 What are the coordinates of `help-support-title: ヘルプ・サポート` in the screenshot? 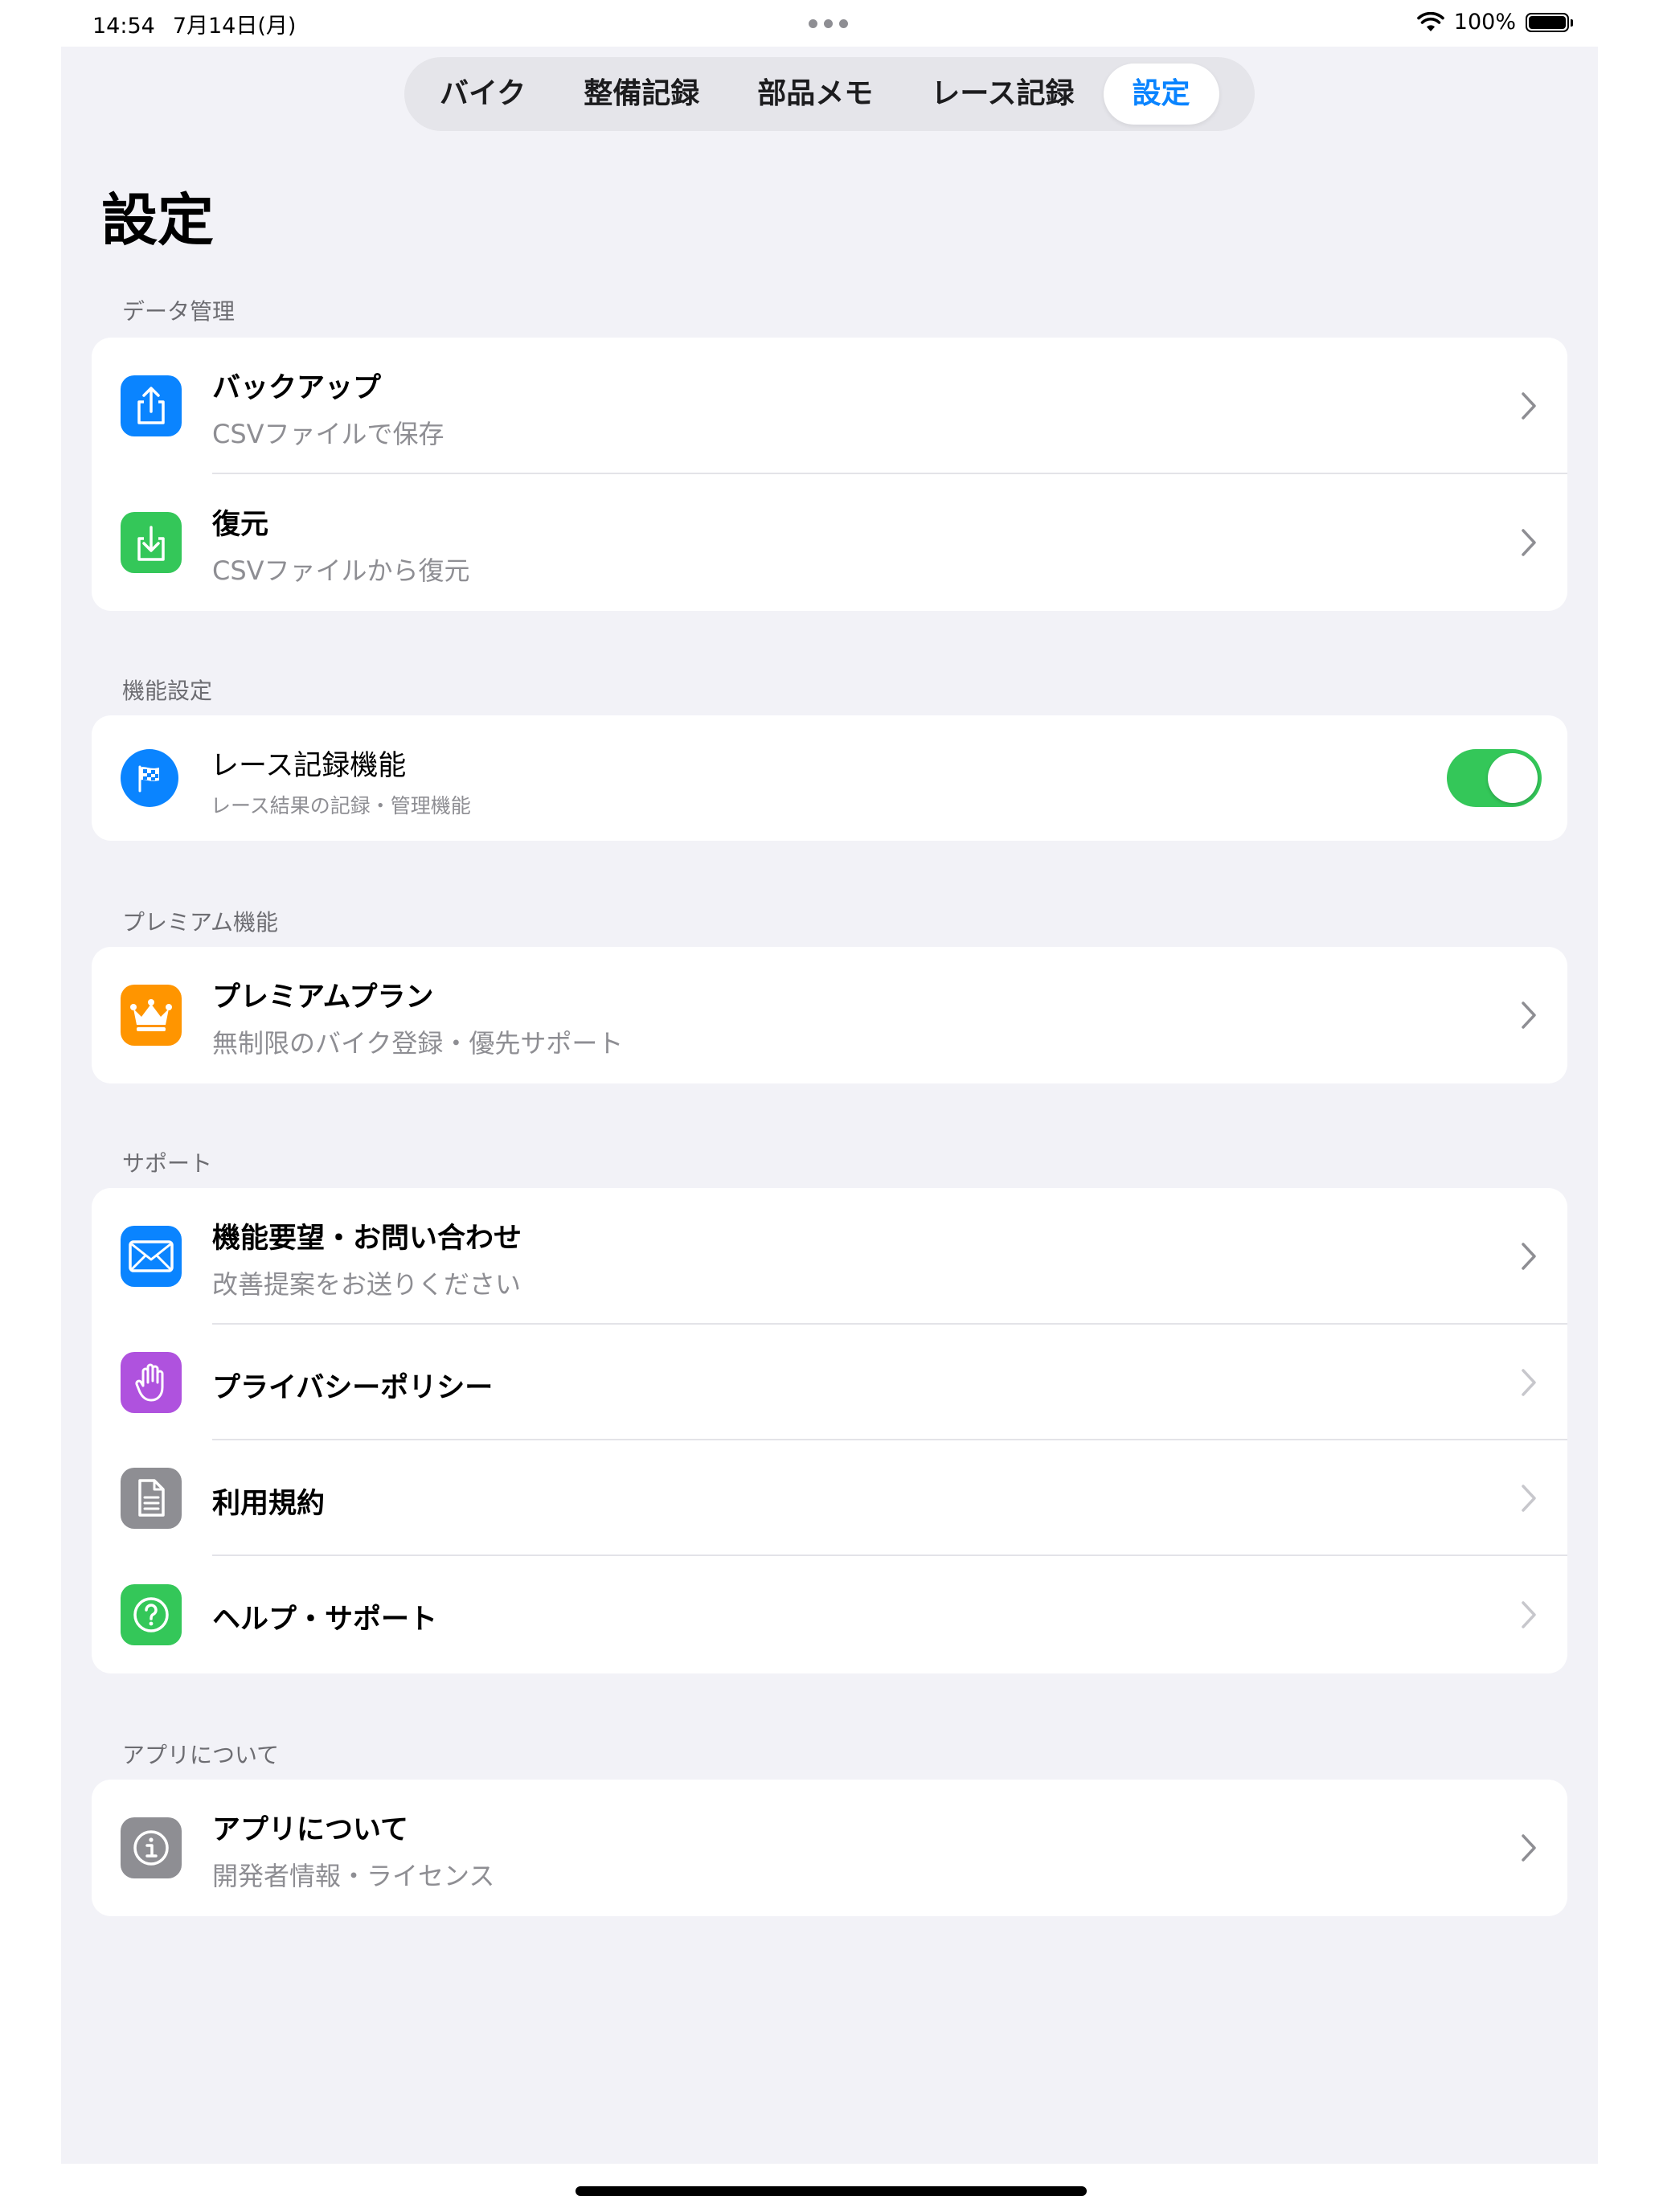 It's located at (325, 1620).